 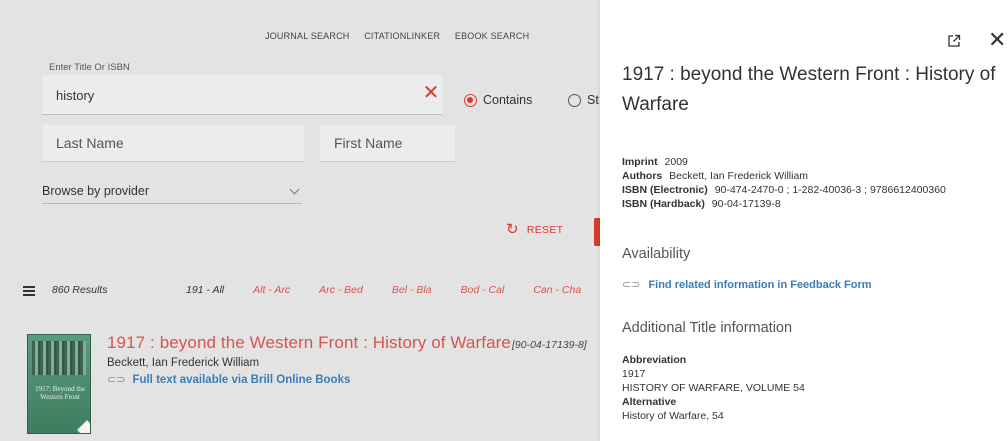 I want to click on range-link: 191 - All, so click(x=205, y=290).